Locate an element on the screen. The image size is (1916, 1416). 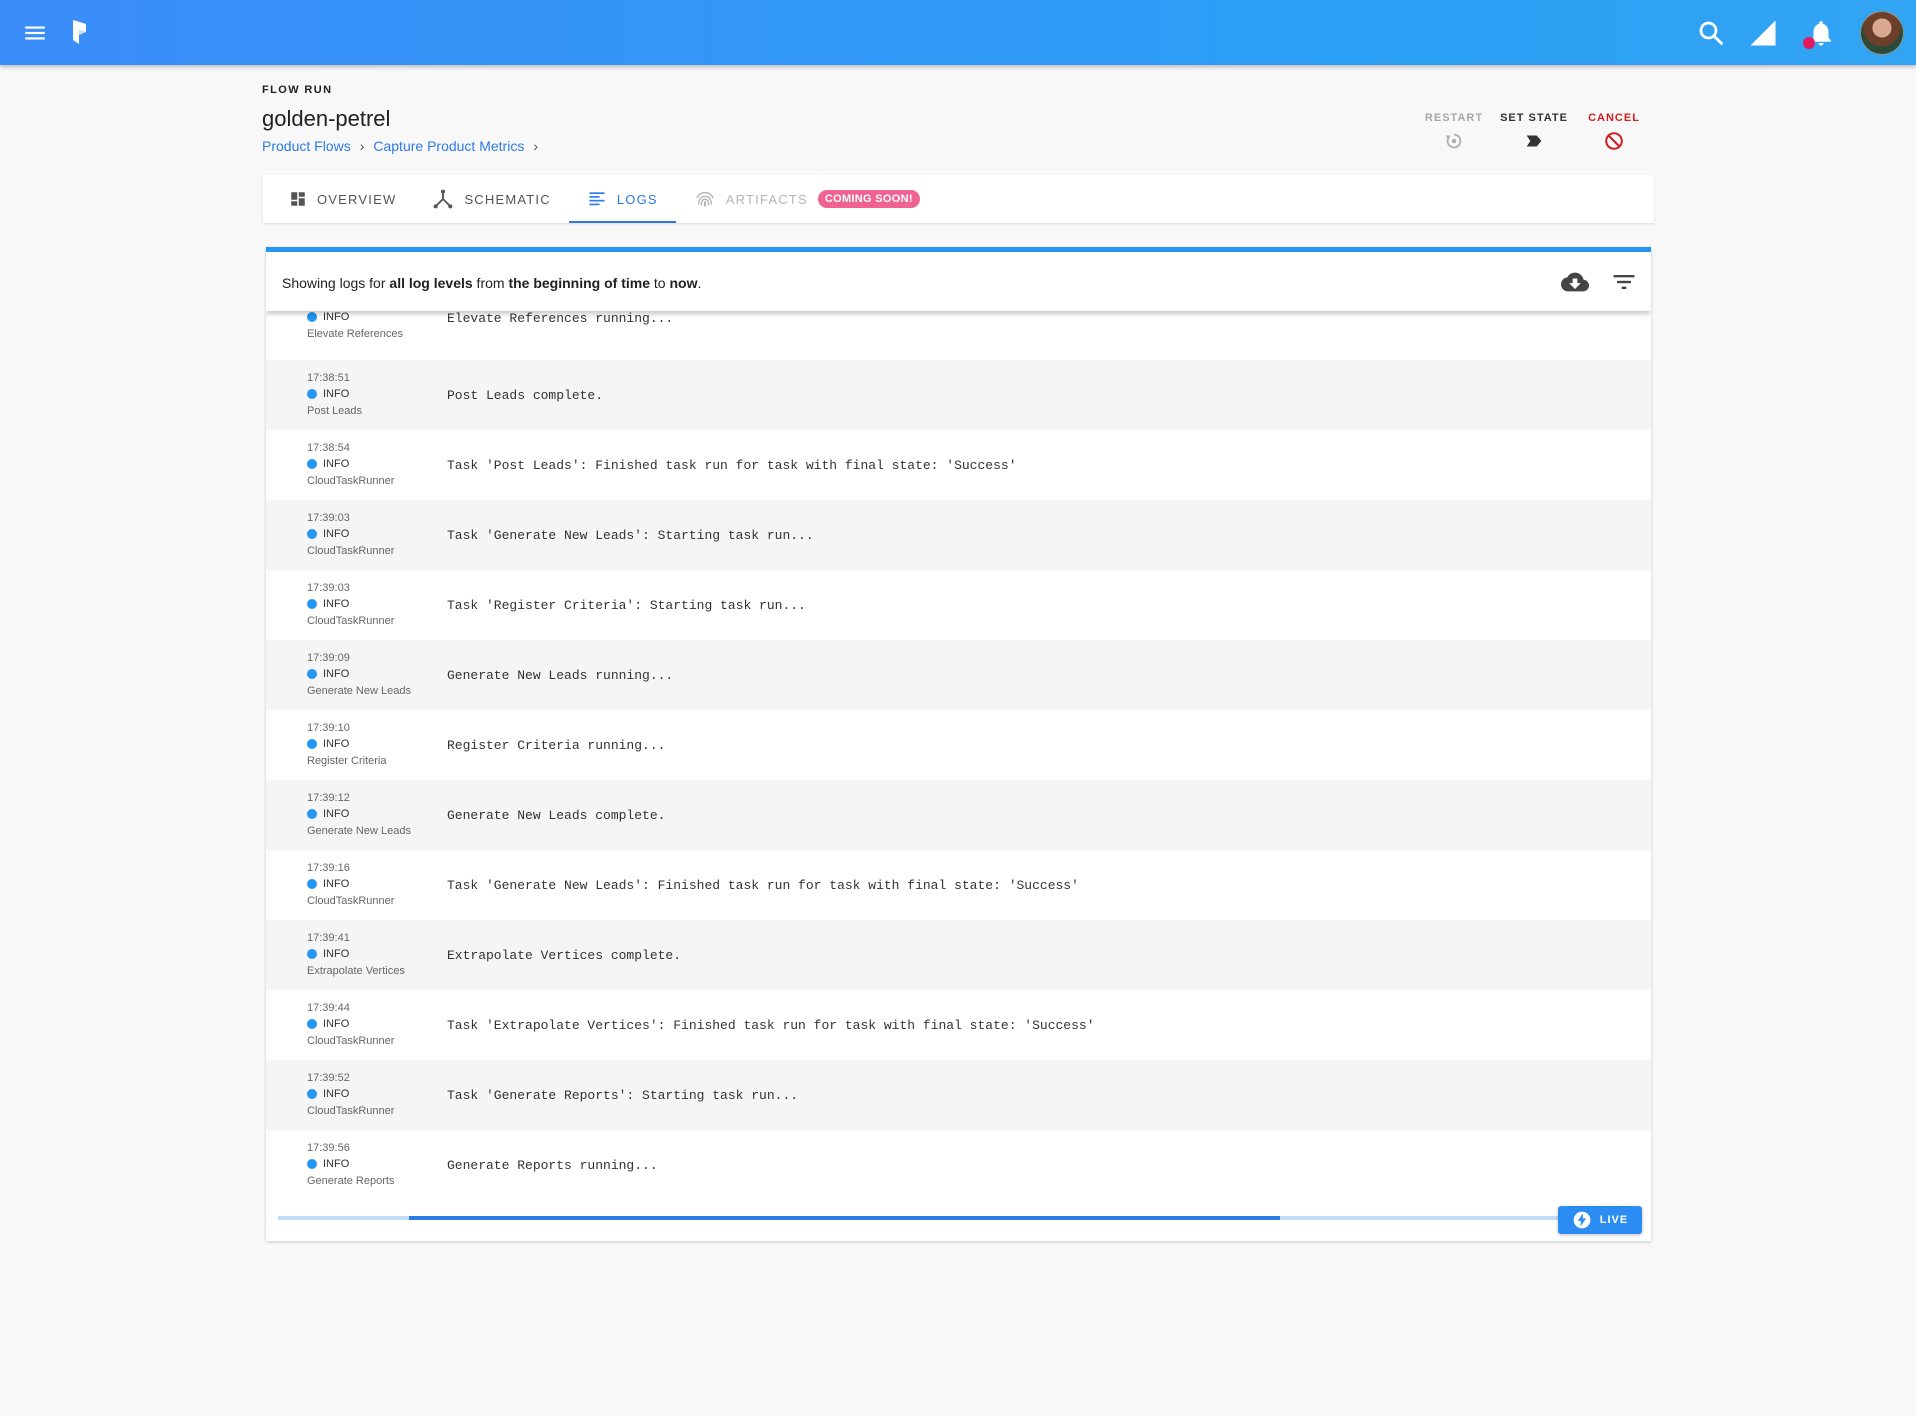
log-message: Generate New Leads complete. is located at coordinates (556, 815).